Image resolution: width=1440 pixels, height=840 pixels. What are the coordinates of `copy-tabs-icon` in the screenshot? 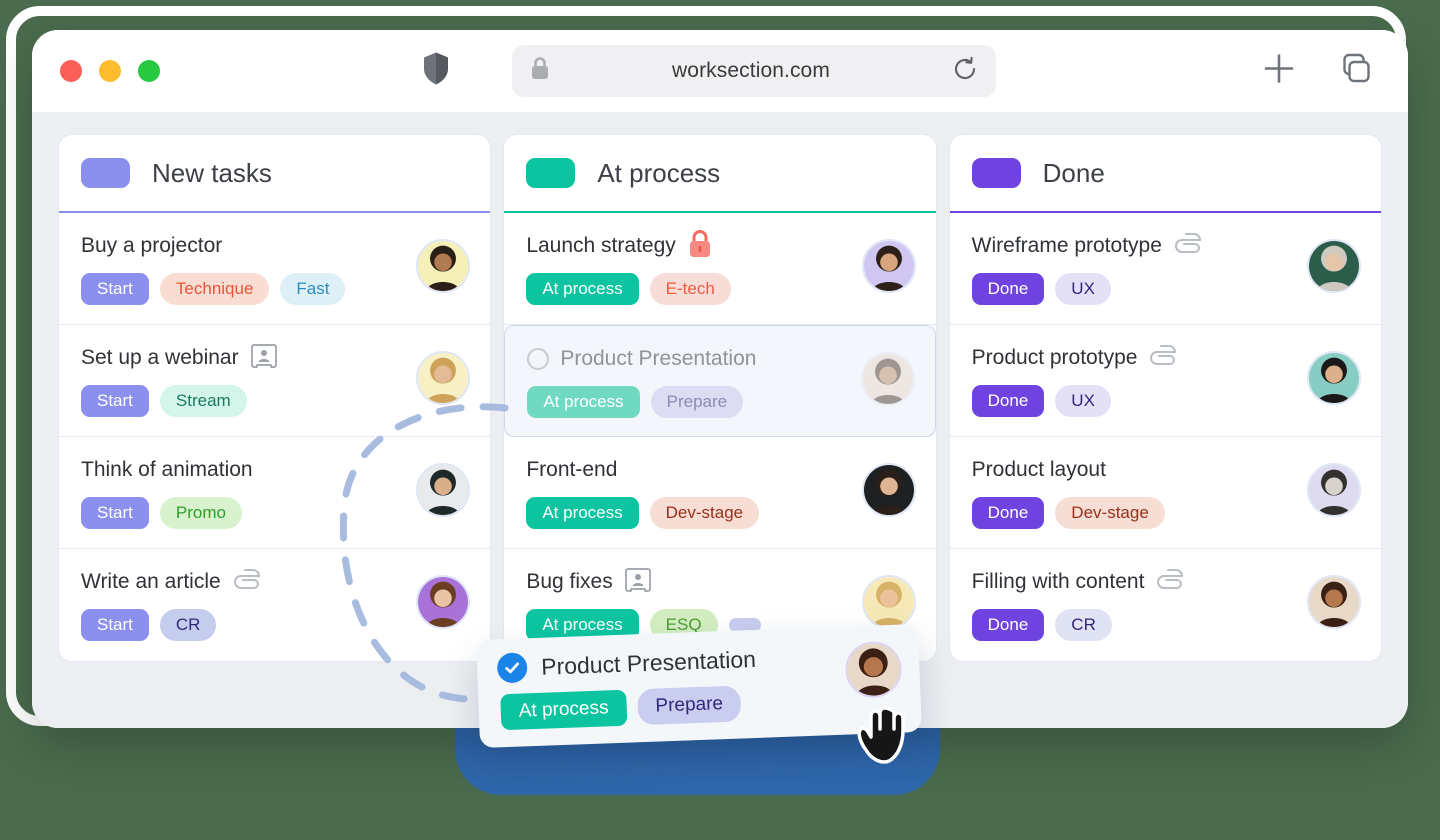 It's located at (1356, 71).